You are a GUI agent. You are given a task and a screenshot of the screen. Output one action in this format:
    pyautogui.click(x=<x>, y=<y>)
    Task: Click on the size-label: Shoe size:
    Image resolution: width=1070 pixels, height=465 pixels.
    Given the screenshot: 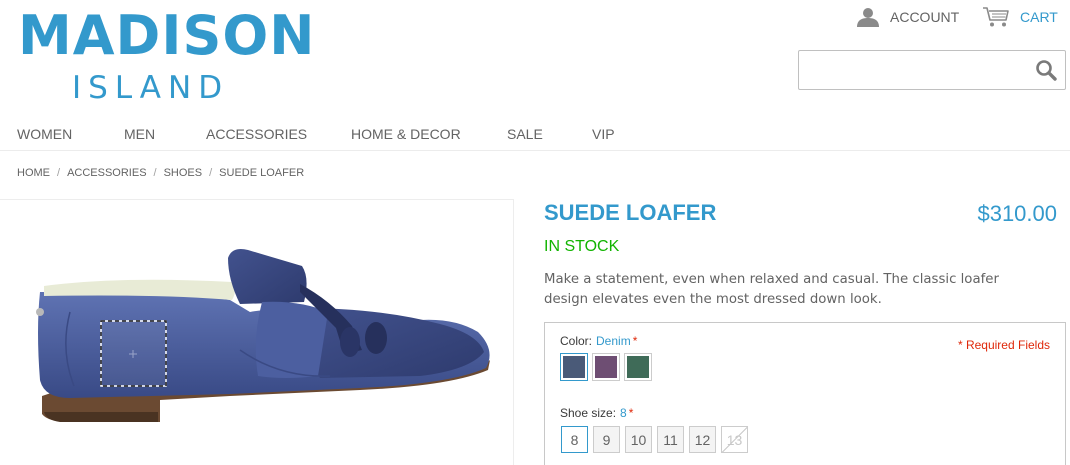 What is the action you would take?
    pyautogui.click(x=588, y=413)
    